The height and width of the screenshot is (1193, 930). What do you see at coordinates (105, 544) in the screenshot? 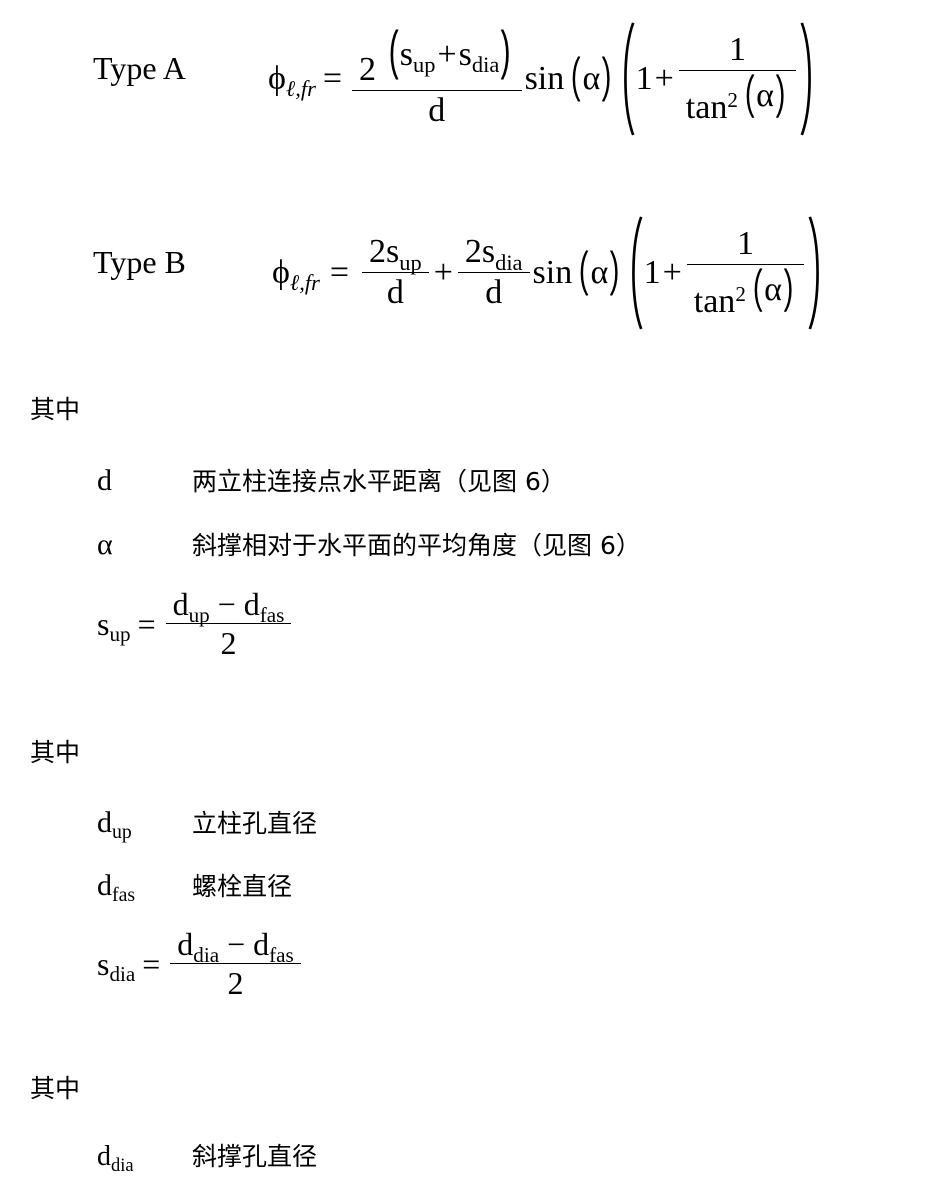
I see `definition-term-alpha: α` at bounding box center [105, 544].